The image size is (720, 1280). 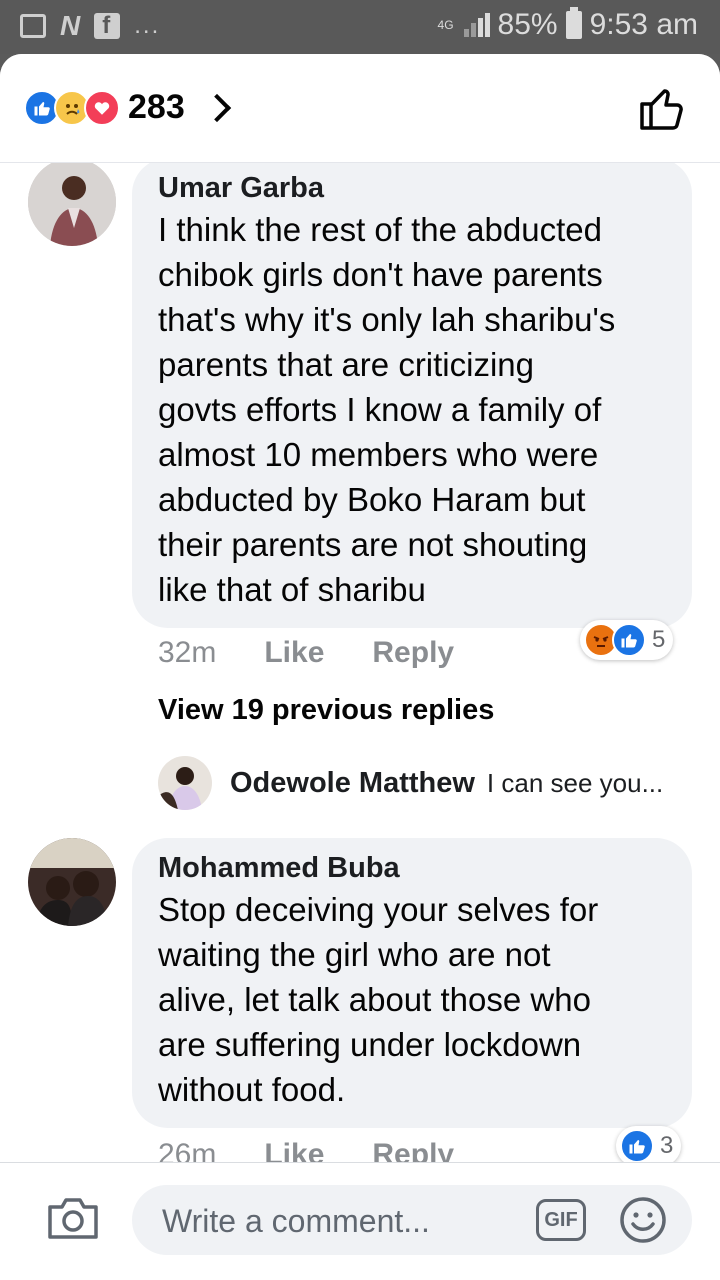 I want to click on network-type: 4G, so click(x=445, y=24).